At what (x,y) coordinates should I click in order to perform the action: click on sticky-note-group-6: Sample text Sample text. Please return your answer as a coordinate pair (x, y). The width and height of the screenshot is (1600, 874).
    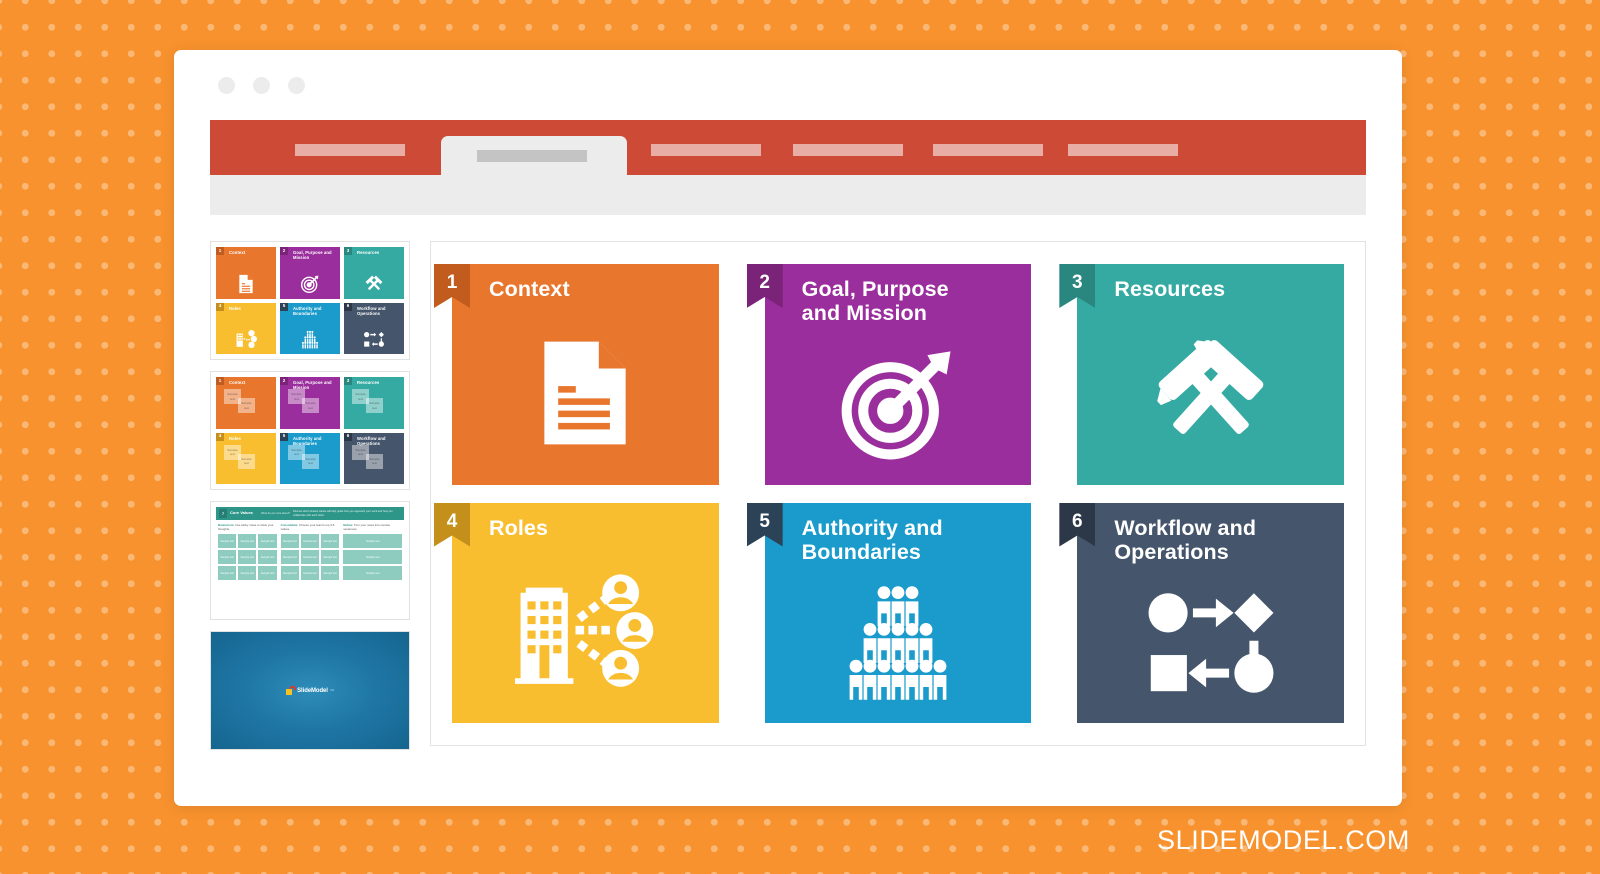
    Looking at the image, I should click on (375, 463).